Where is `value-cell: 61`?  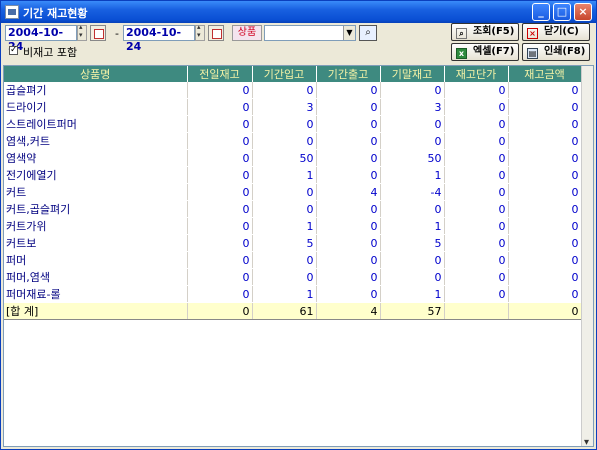
value-cell: 61 is located at coordinates (284, 311).